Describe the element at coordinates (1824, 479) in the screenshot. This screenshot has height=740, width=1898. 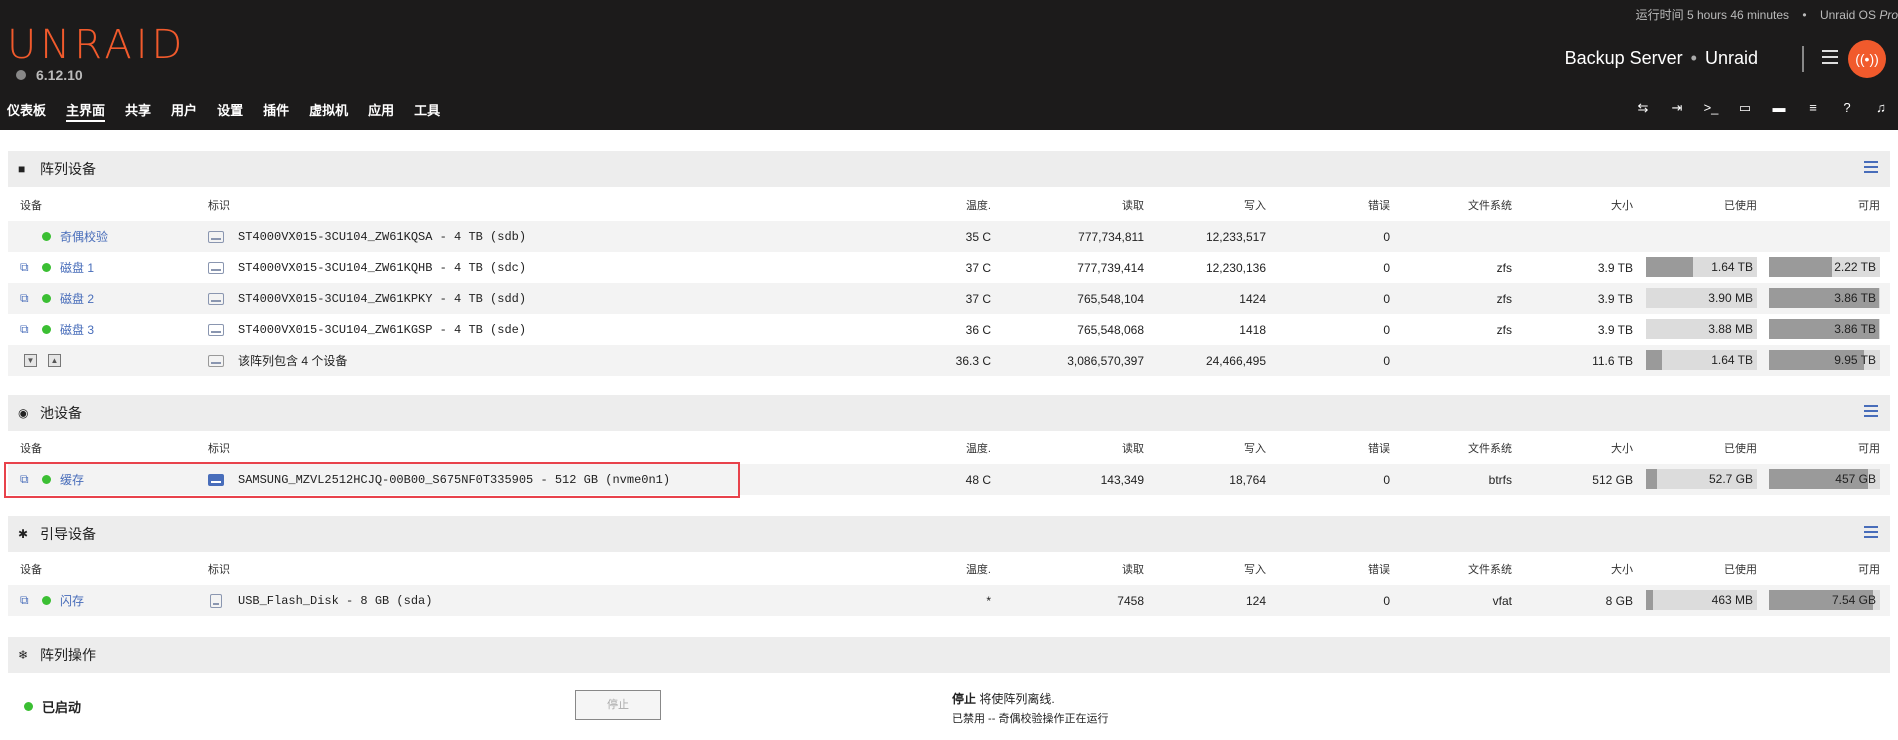
I see `free-bar: 457 GB` at that location.